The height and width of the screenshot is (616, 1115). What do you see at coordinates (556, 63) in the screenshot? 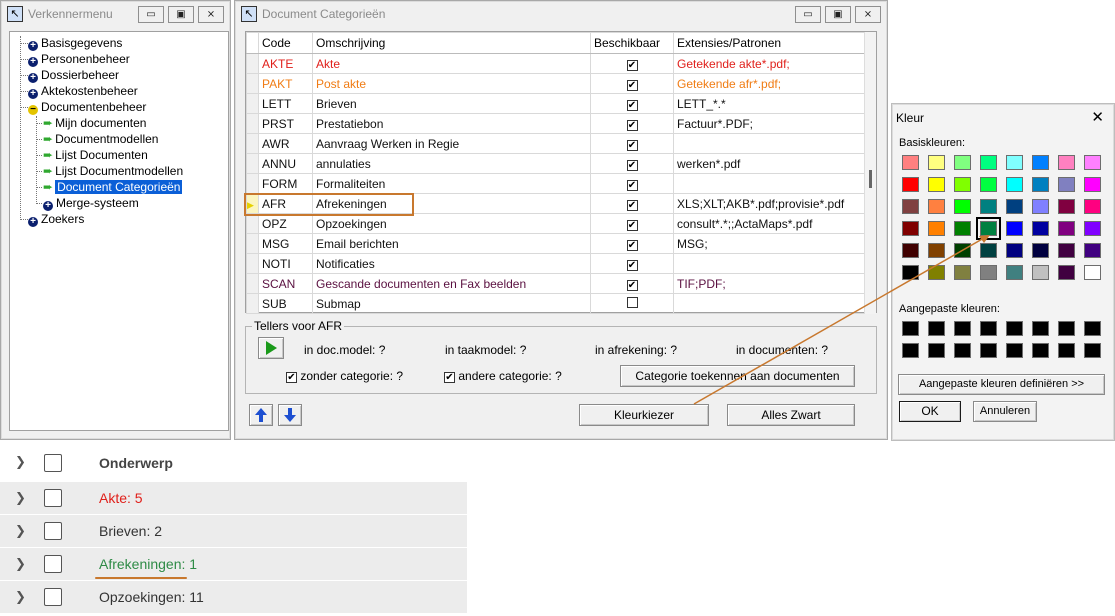
I see `table-row: AKTE Akte ✔ Getekende akte*.pdf;` at bounding box center [556, 63].